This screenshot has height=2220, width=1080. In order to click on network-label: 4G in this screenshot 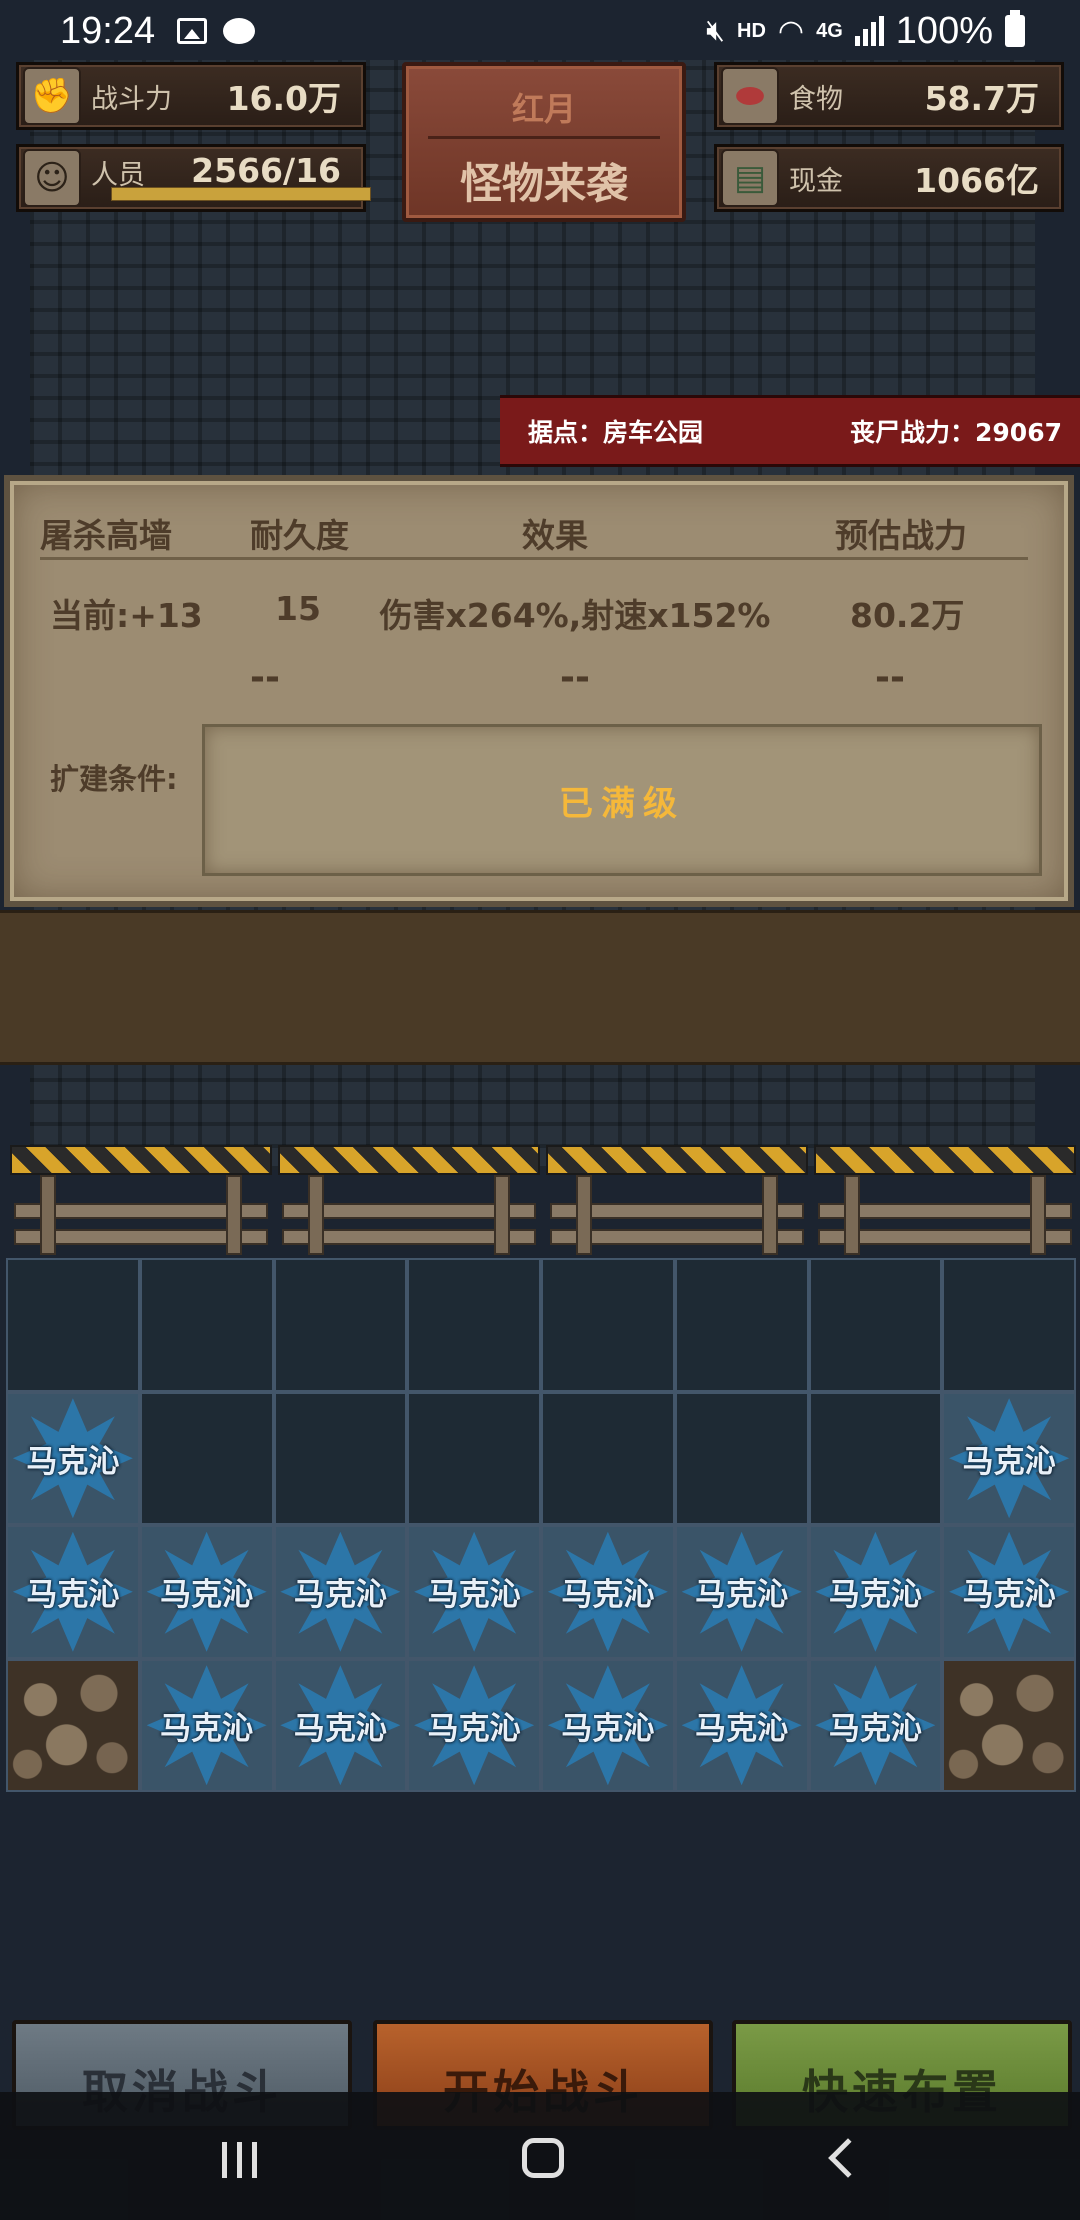, I will do `click(829, 30)`.